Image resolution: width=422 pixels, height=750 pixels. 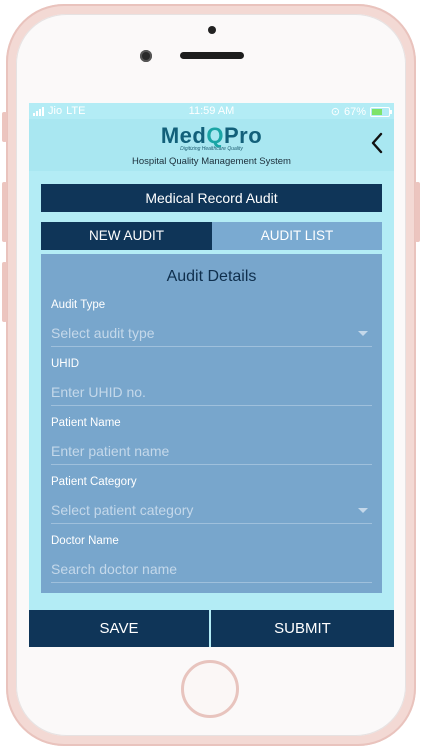 I want to click on back-button, so click(x=377, y=144).